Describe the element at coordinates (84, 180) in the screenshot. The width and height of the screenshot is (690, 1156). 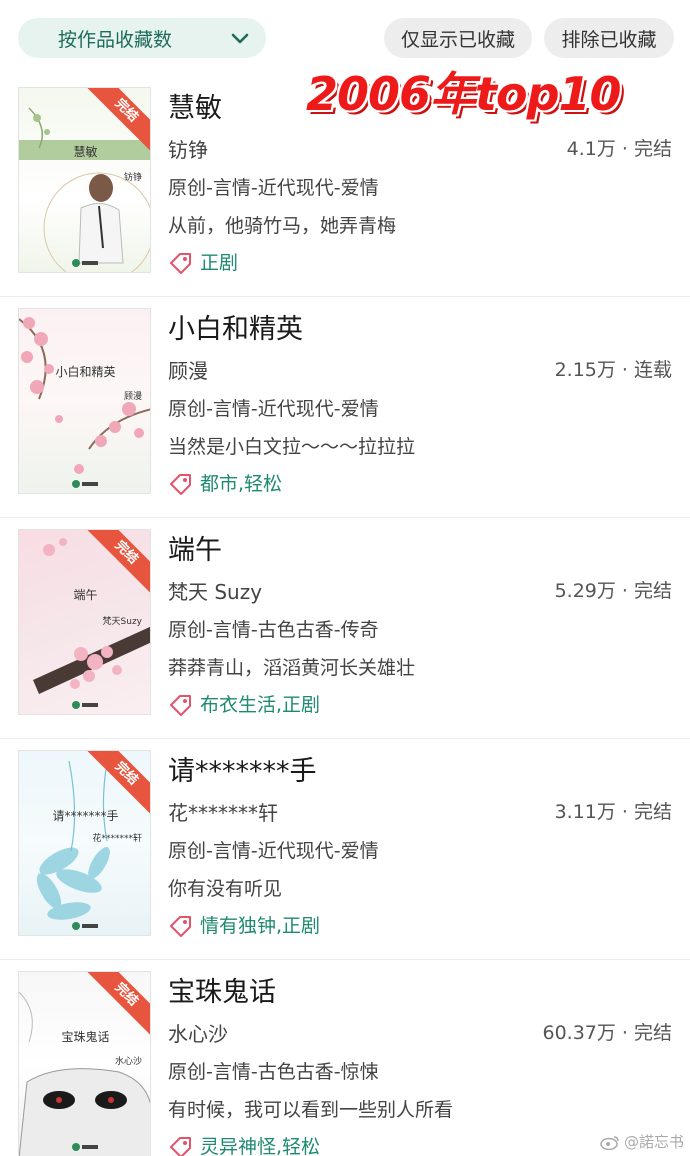
I see `book-cover: 慧敏 钫铮 完结` at that location.